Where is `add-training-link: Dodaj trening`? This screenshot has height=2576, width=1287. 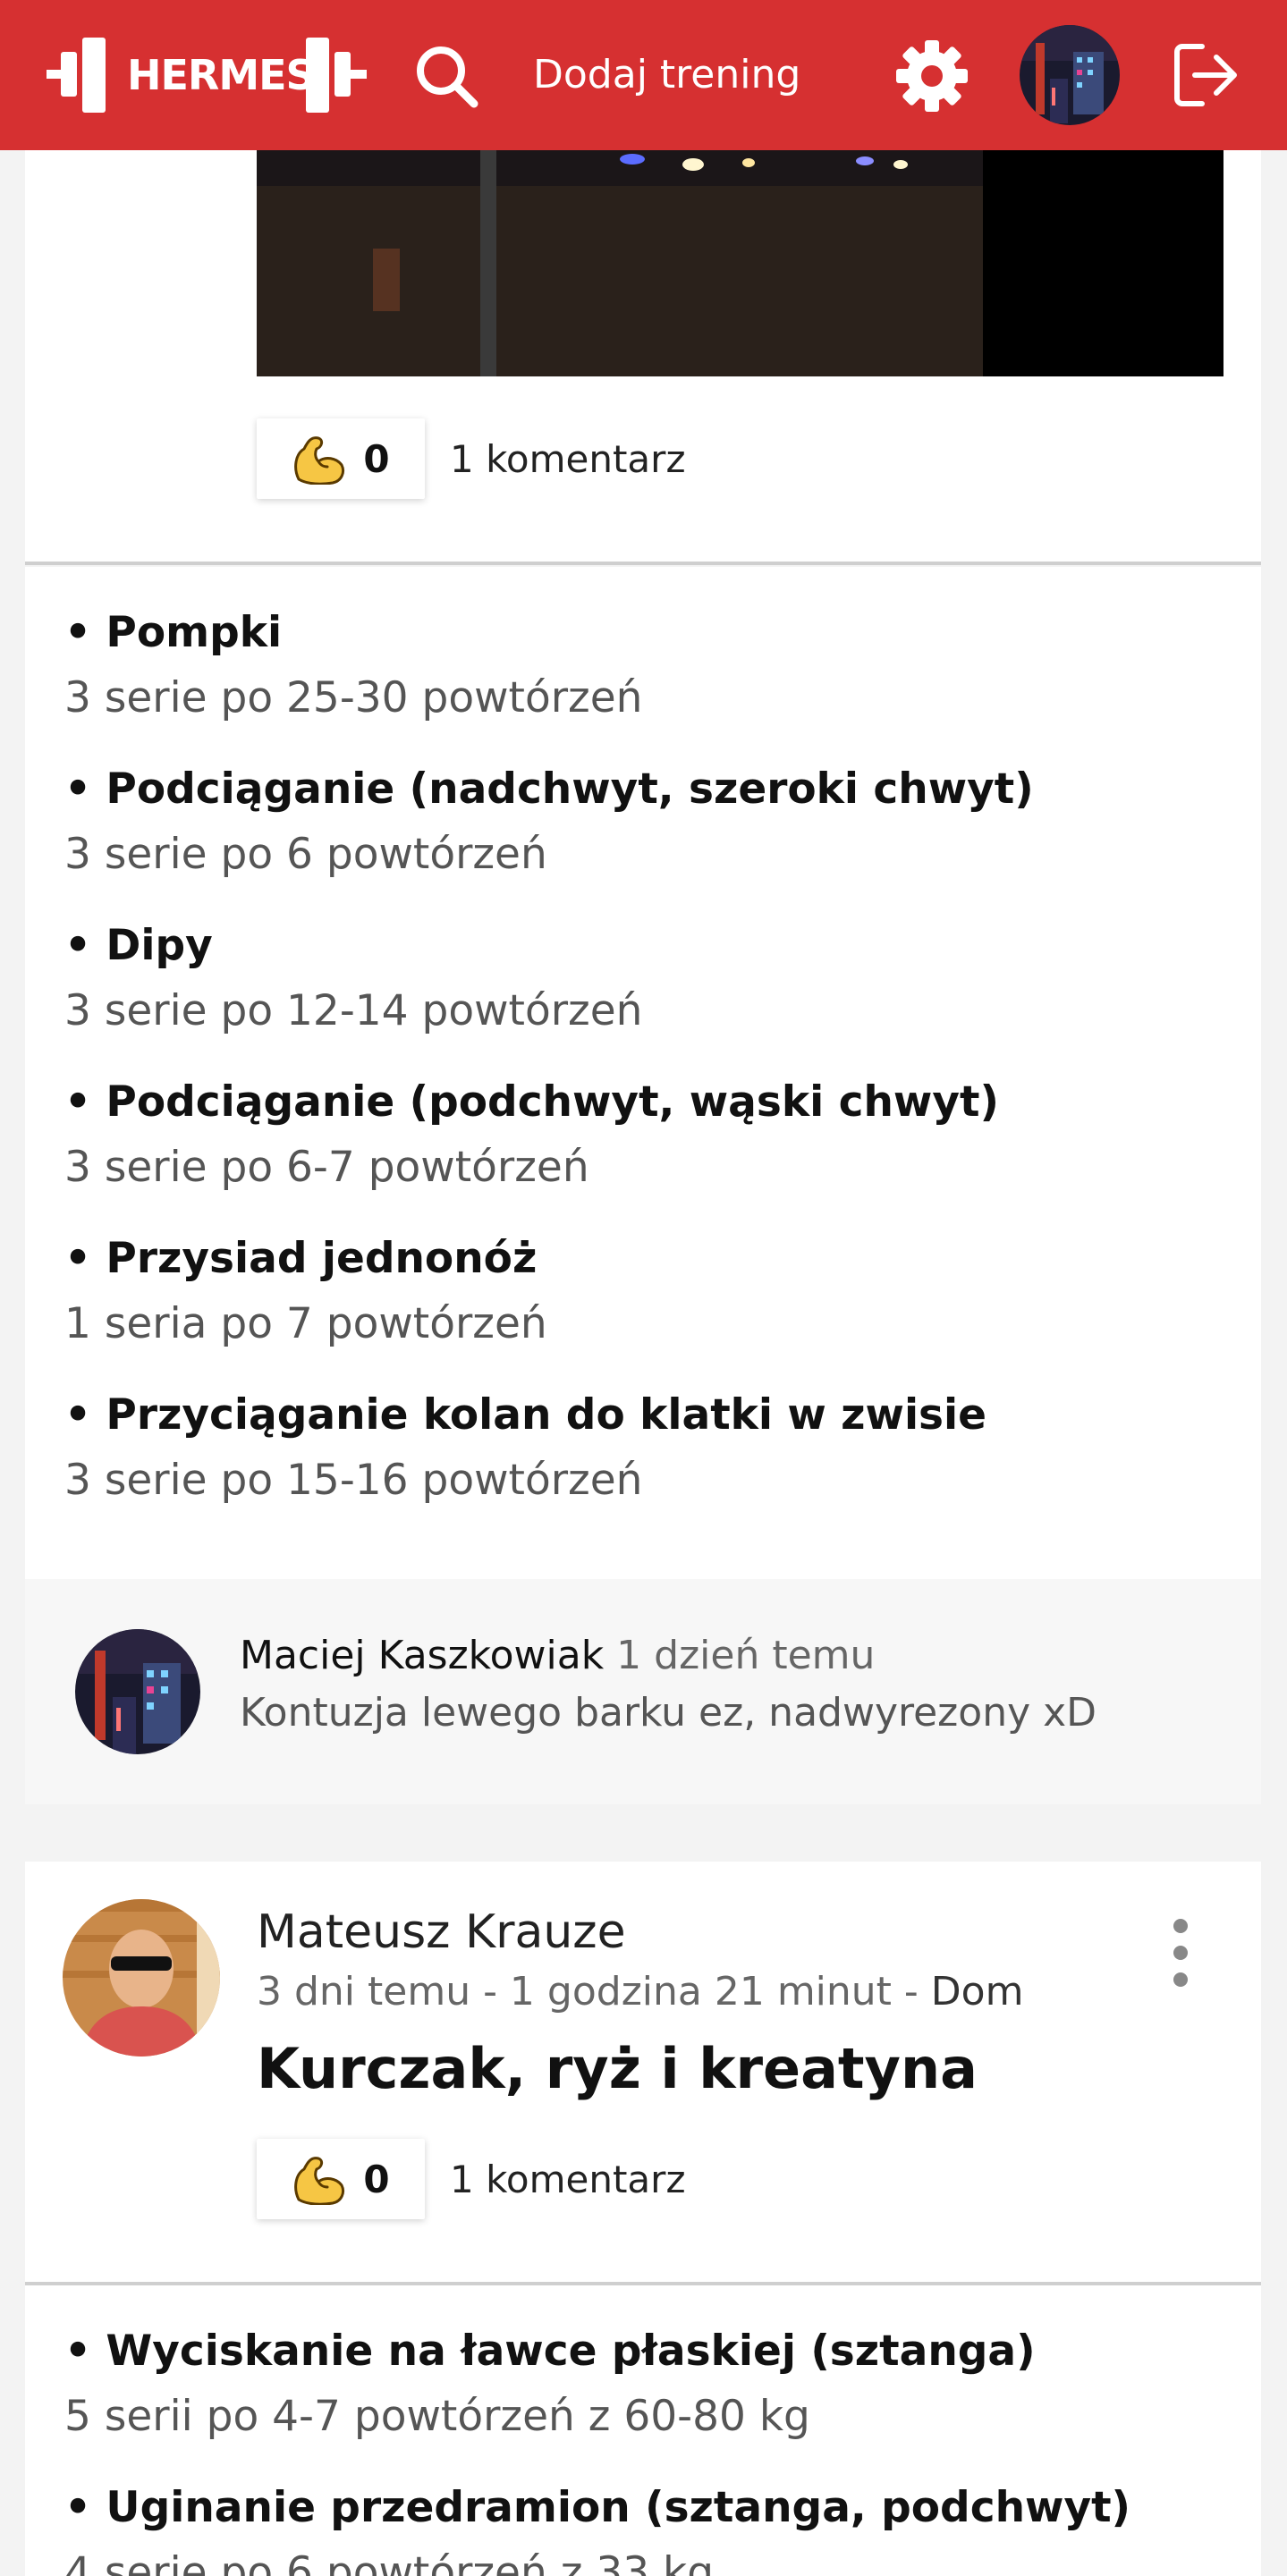 add-training-link: Dodaj trening is located at coordinates (666, 75).